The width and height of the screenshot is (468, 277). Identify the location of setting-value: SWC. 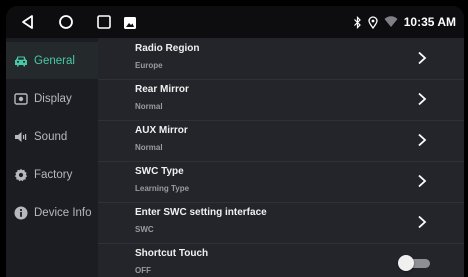
(144, 229).